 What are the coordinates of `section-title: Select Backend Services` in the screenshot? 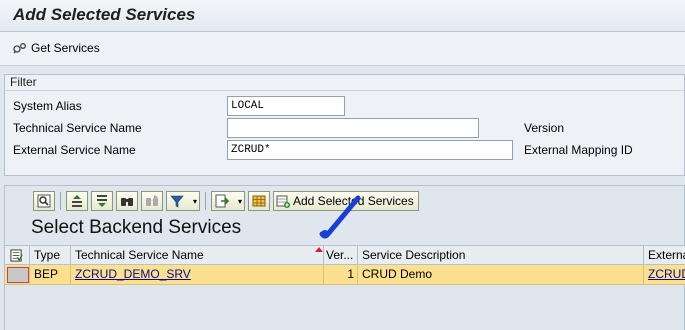 It's located at (136, 227).